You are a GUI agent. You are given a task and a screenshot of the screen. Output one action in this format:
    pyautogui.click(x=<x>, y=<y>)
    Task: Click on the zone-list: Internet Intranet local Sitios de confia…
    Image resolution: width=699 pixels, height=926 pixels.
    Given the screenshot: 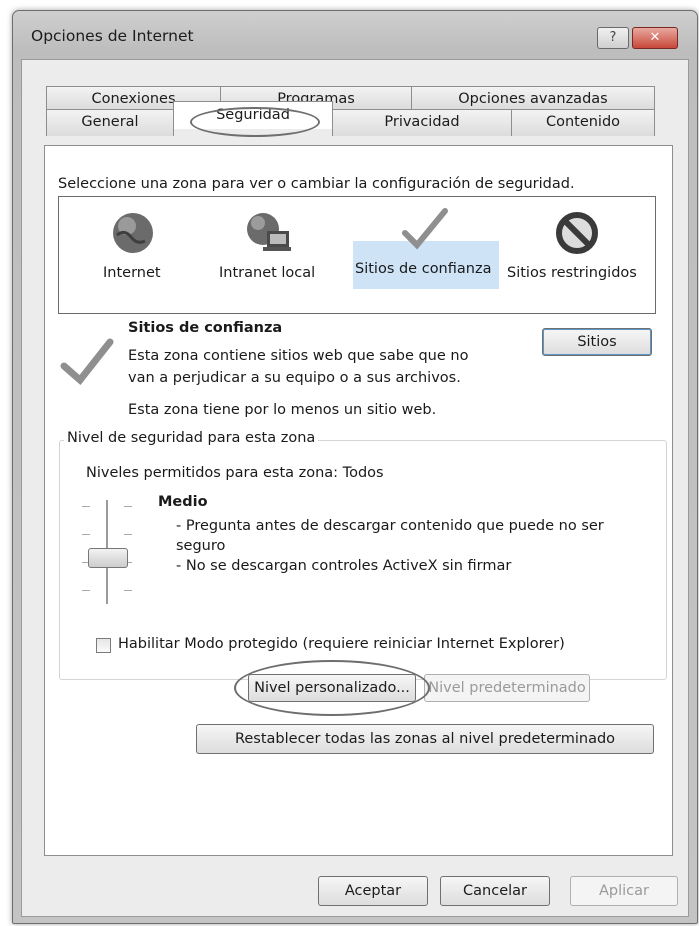 What is the action you would take?
    pyautogui.click(x=357, y=255)
    